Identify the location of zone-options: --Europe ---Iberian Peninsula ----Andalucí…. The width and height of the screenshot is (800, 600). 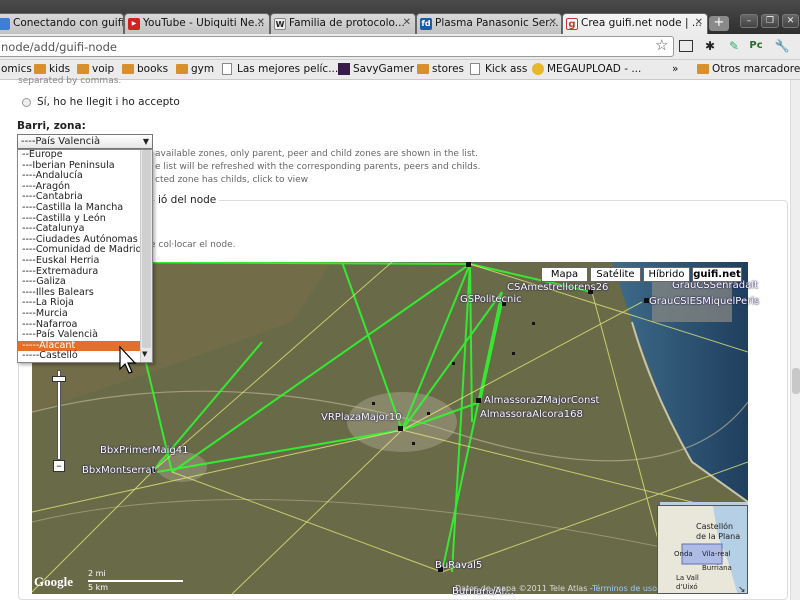
(85, 256).